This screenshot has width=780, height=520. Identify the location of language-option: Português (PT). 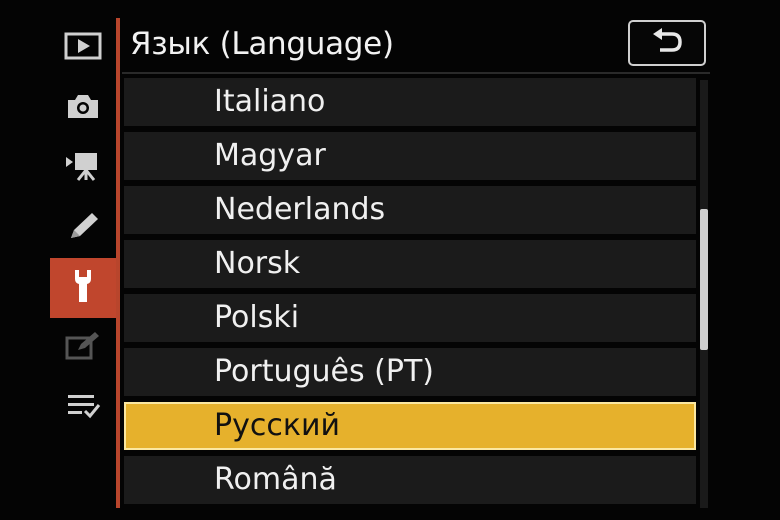
(410, 372).